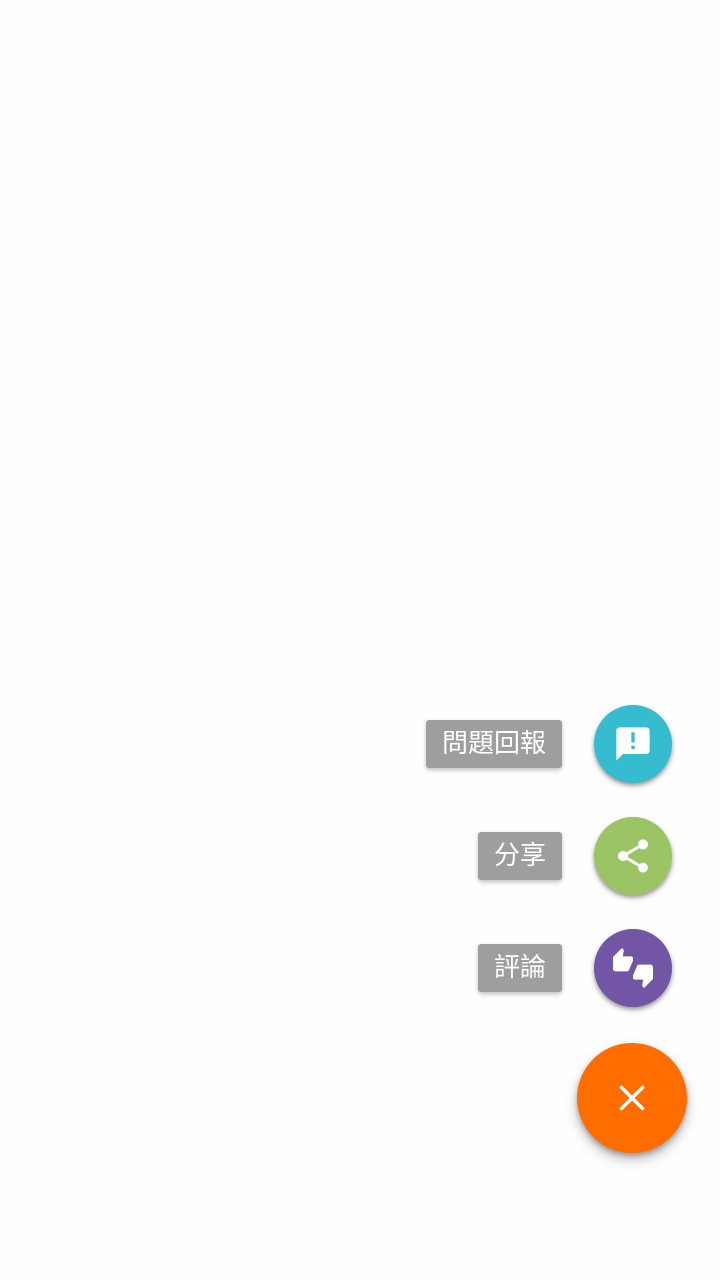  What do you see at coordinates (519, 856) in the screenshot?
I see `share-label: 分享` at bounding box center [519, 856].